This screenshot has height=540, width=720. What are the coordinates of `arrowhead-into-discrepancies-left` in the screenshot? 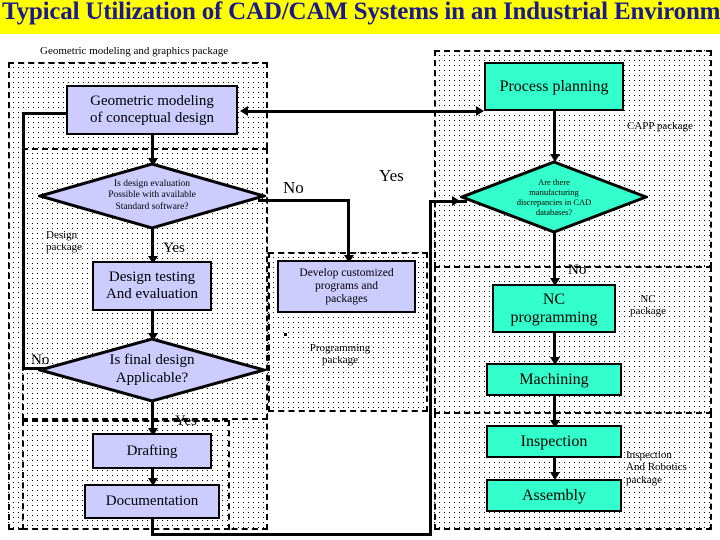 It's located at (456, 201).